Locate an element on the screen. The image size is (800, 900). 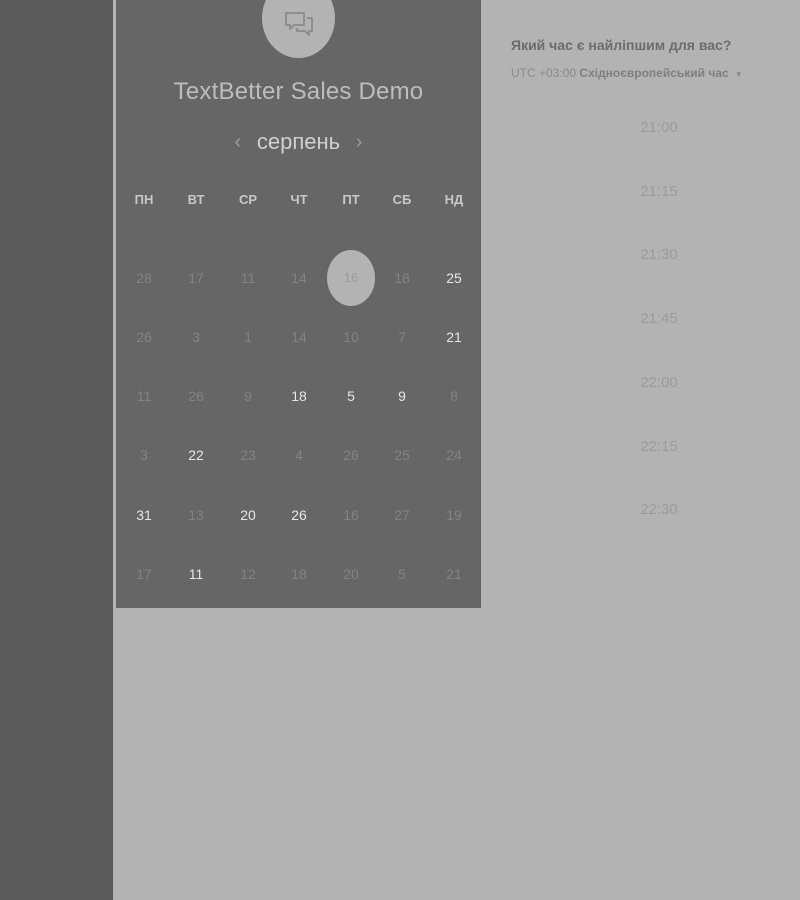
unavailable-day: 8 is located at coordinates (454, 396).